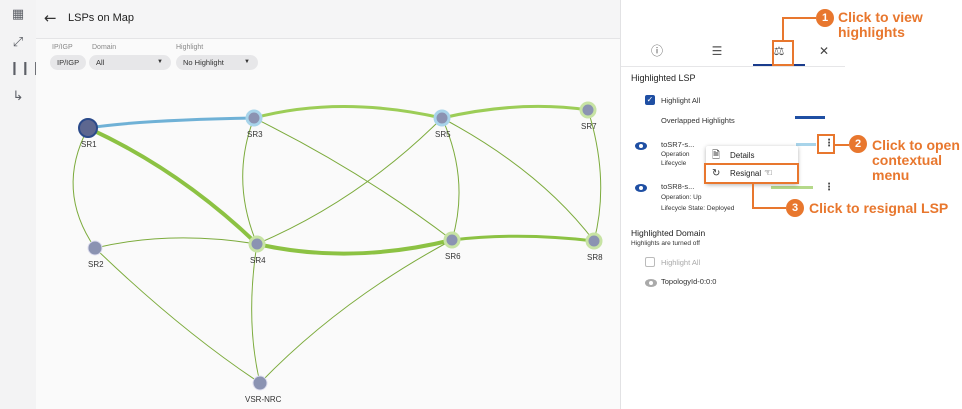  What do you see at coordinates (675, 154) in the screenshot?
I see `lsp1-operation: Operation` at bounding box center [675, 154].